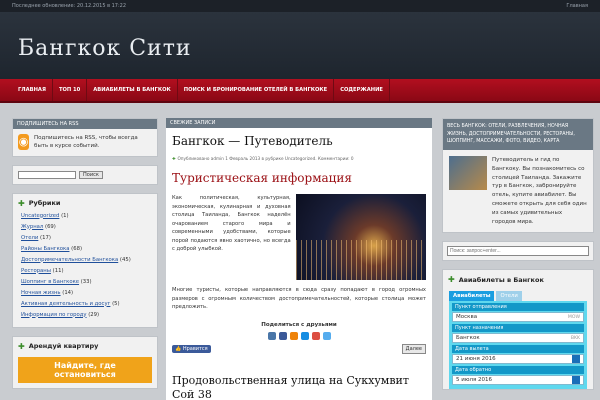  I want to click on list-item: Достопримечательности Бангкока (45), so click(86, 260).